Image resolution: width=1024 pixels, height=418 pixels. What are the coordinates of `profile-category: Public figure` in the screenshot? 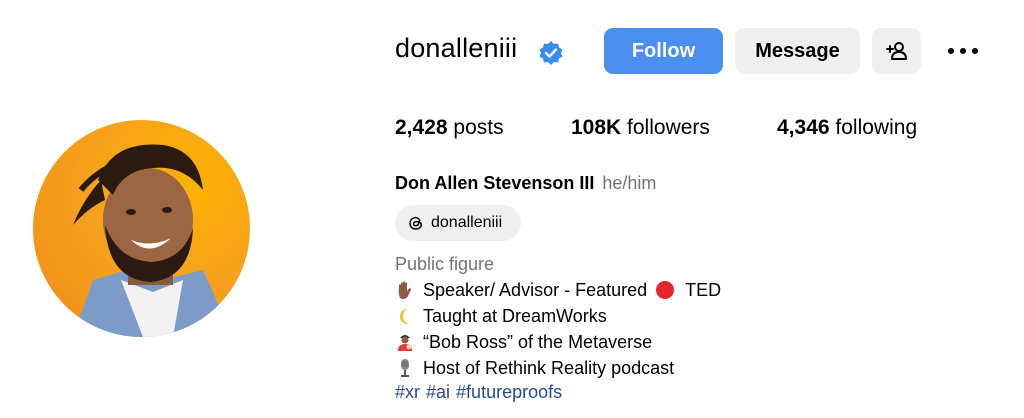 It's located at (445, 264).